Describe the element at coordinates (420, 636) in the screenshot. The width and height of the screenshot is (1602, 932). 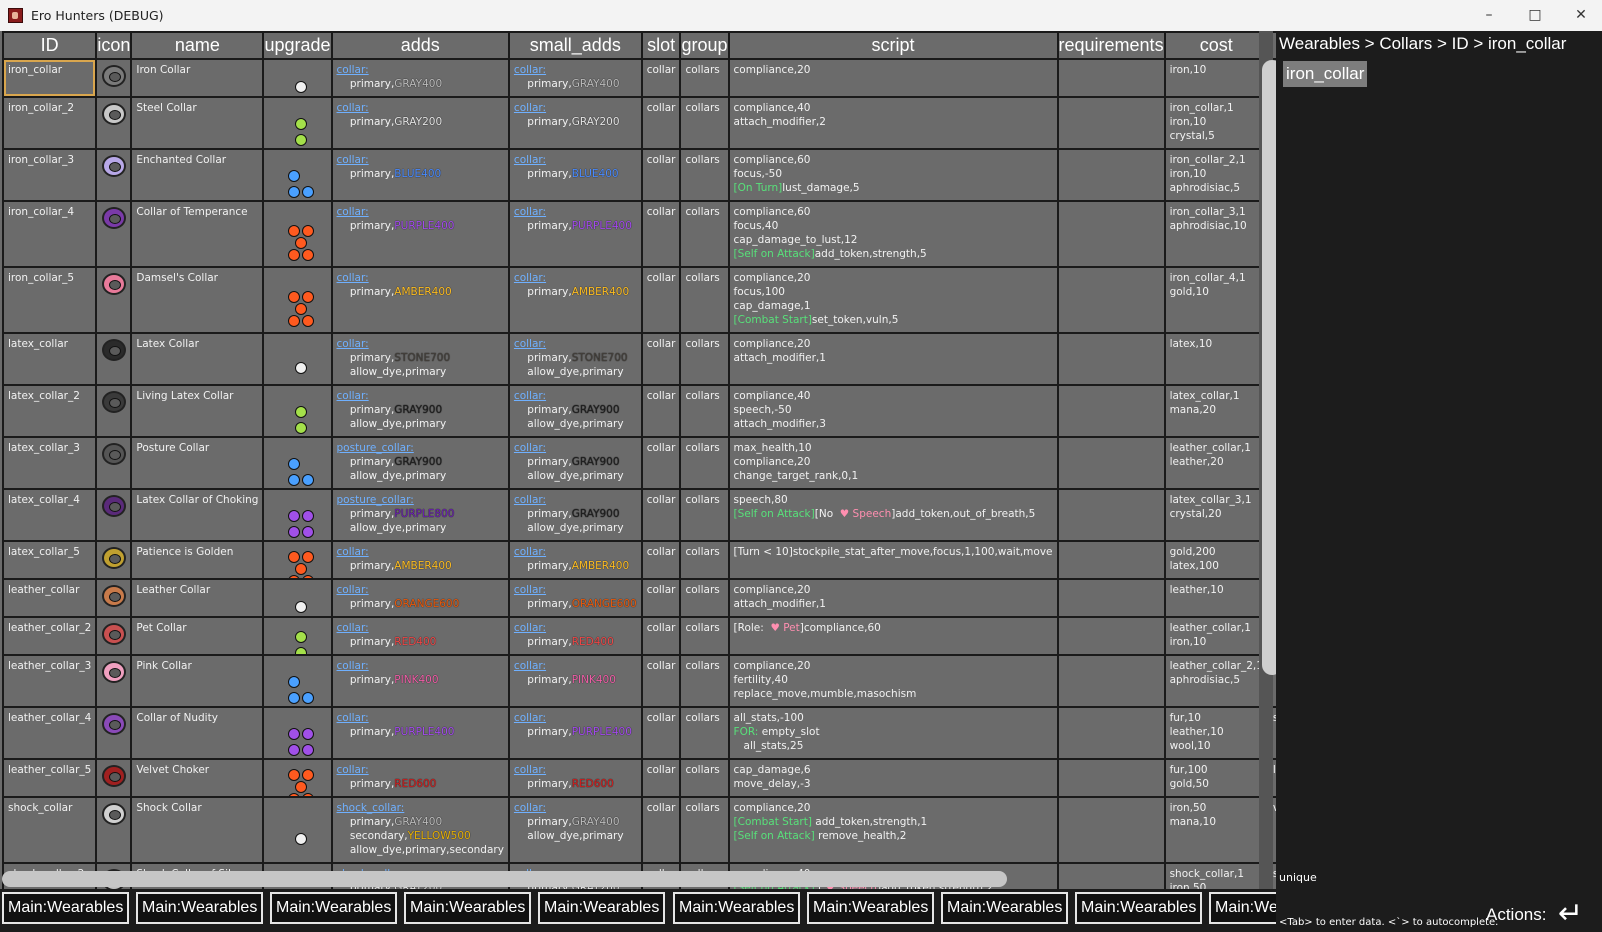
I see `adds-cell: collar: primary,RED400` at that location.